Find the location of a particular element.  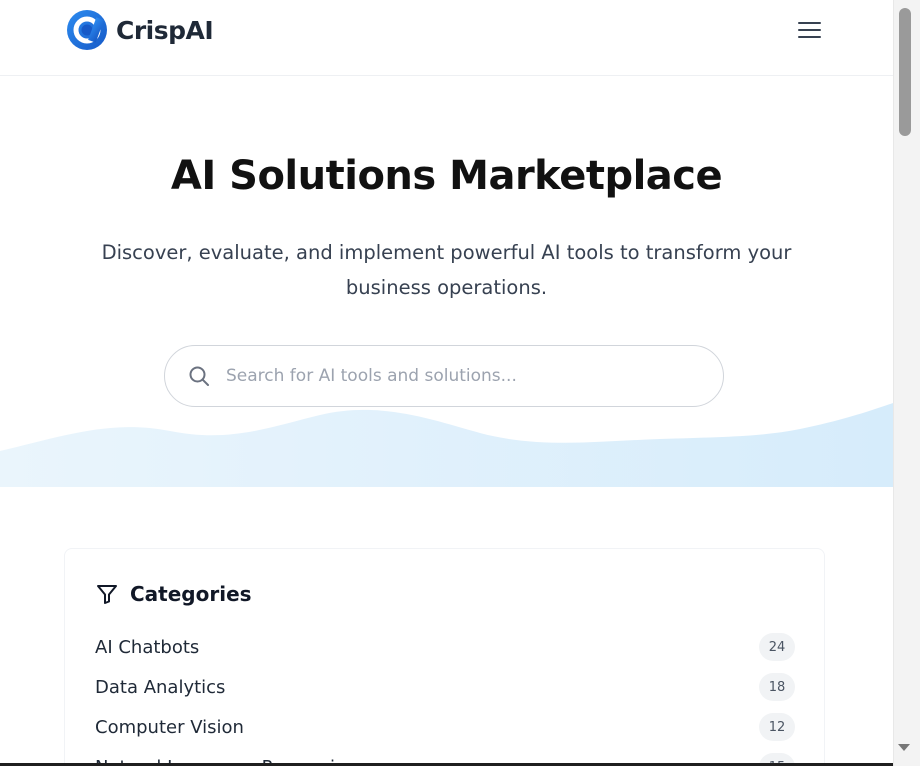

brand-logo: CrispAI is located at coordinates (140, 30).